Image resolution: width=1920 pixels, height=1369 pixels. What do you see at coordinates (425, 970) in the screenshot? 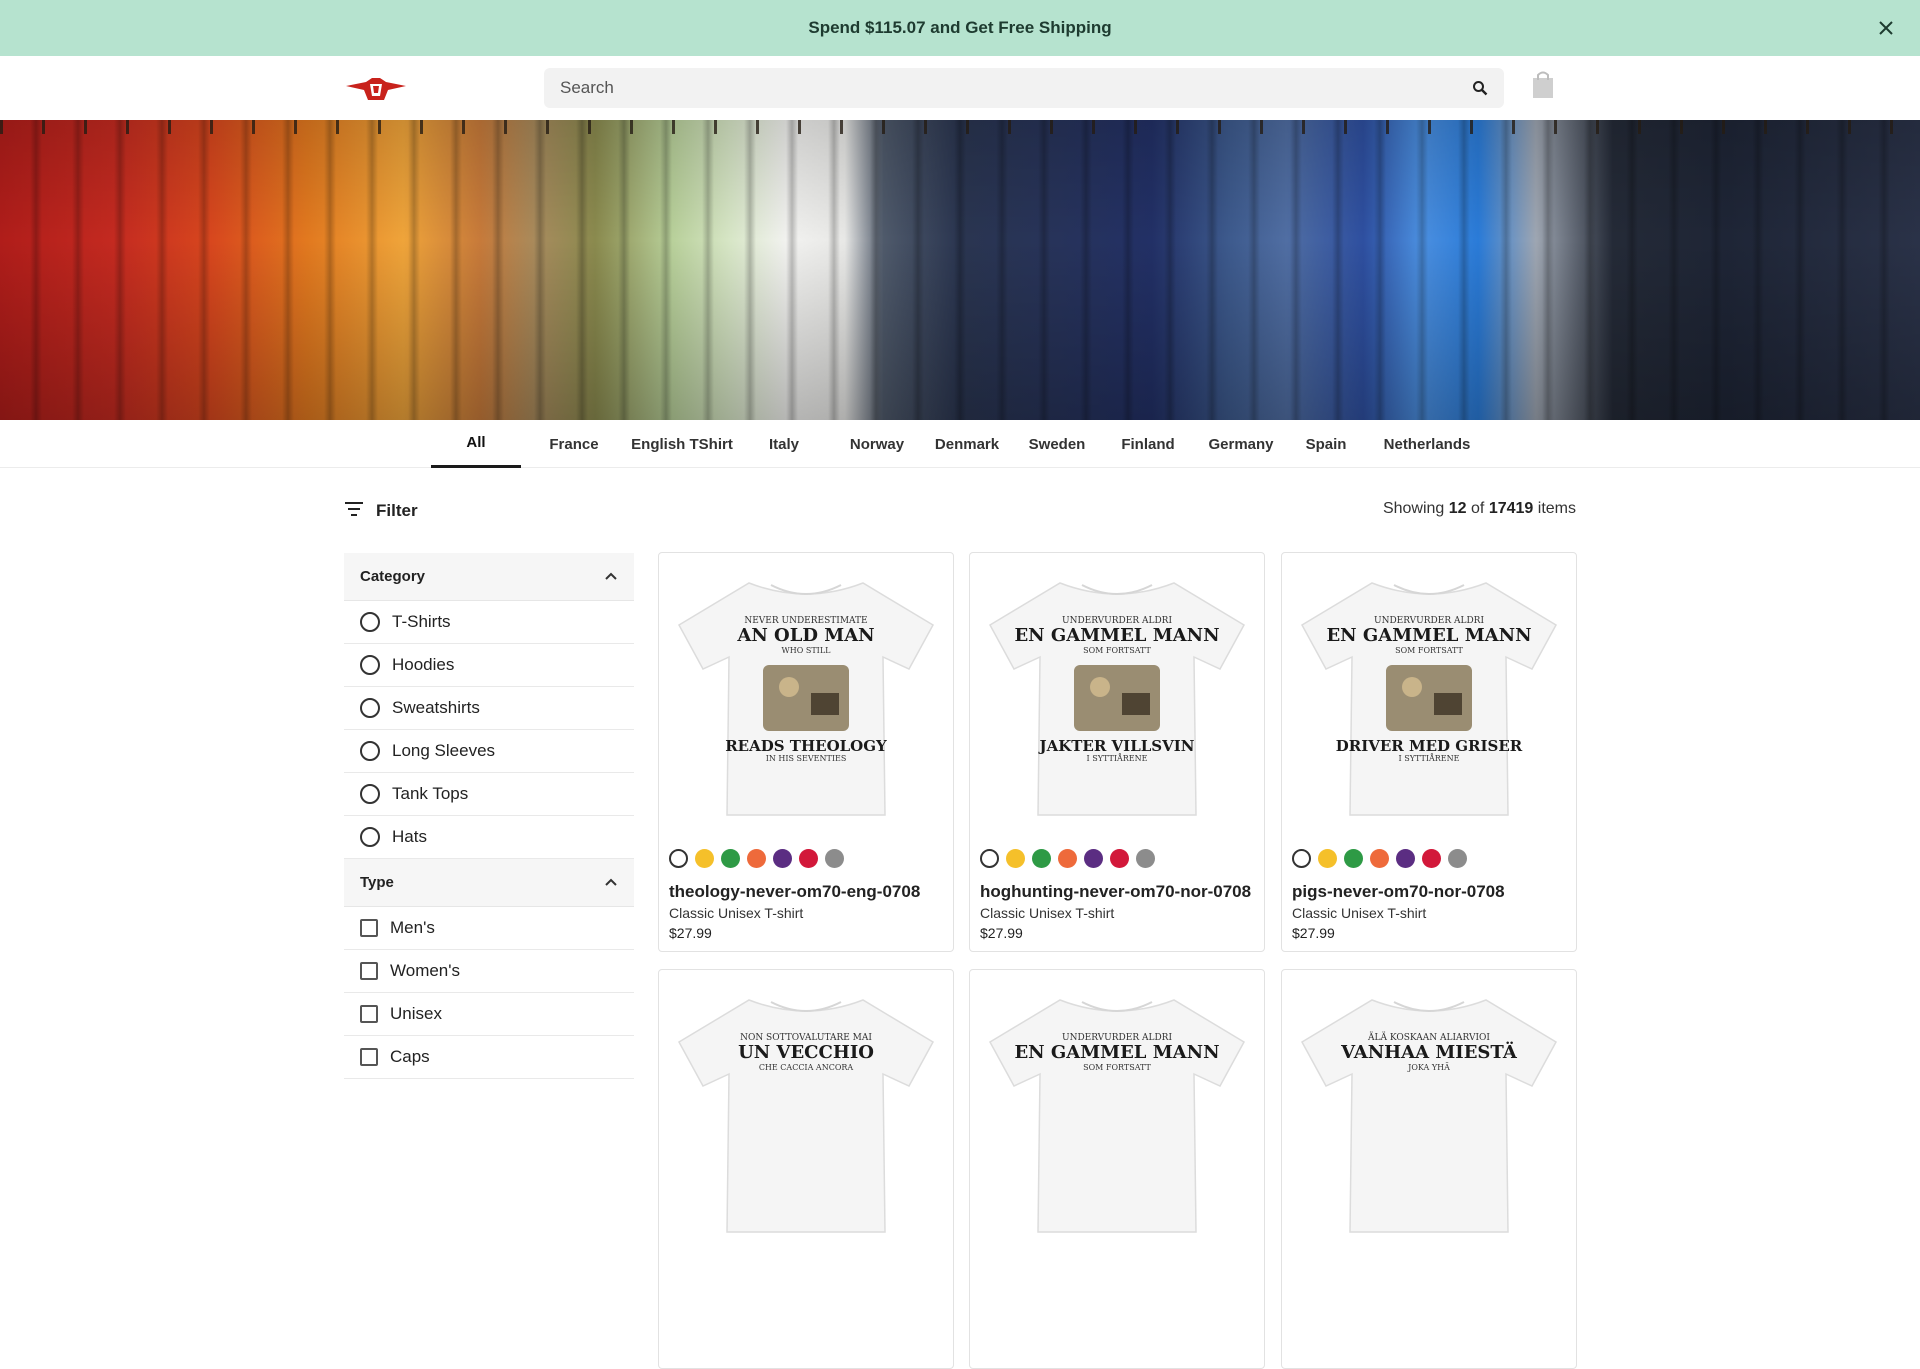
I see `option-label: Women's` at bounding box center [425, 970].